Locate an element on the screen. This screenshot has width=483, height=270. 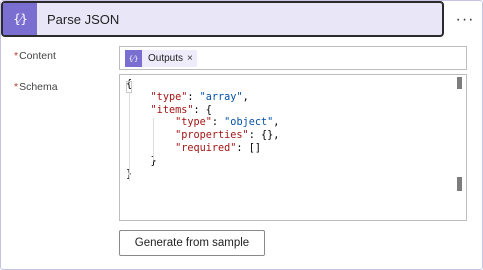
json-key: "items" is located at coordinates (172, 110).